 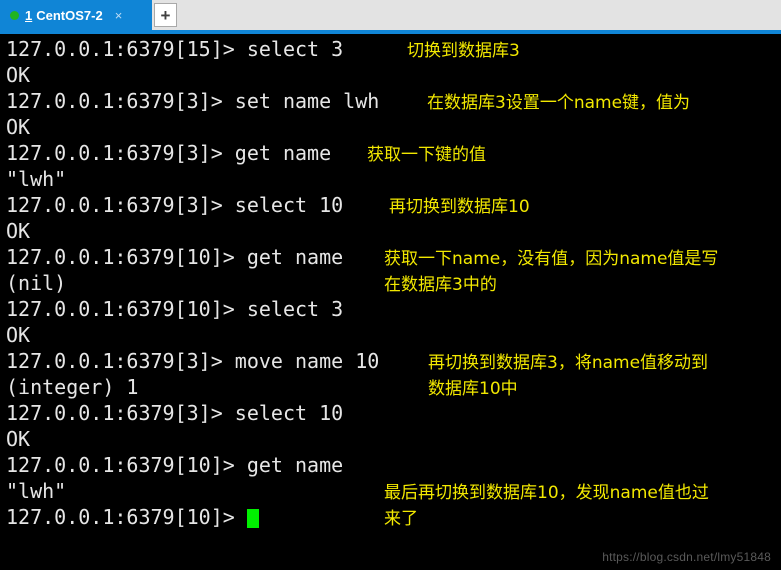 What do you see at coordinates (14, 15) in the screenshot?
I see `tab-connected-status-icon` at bounding box center [14, 15].